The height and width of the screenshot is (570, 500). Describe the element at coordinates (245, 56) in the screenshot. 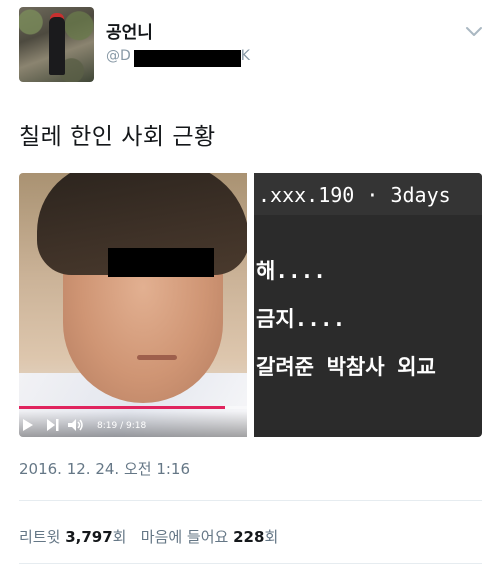

I see `handle-suffix: K` at that location.